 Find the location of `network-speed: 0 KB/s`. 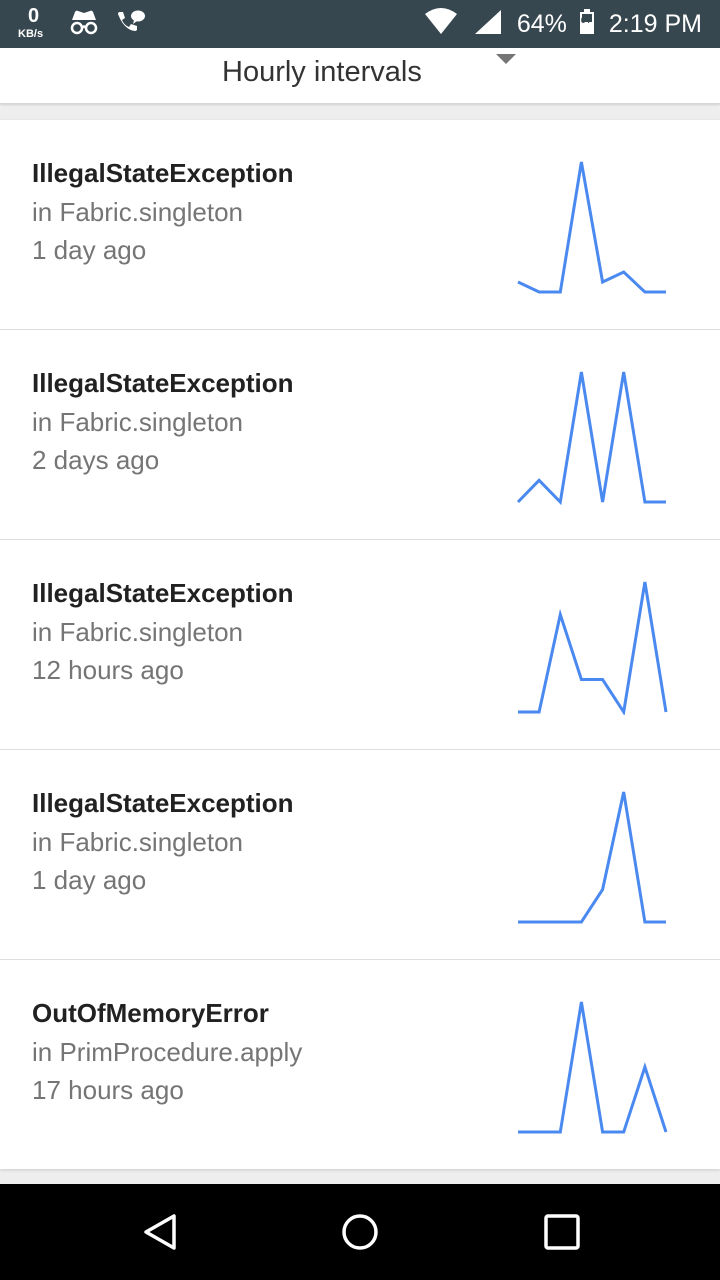

network-speed: 0 KB/s is located at coordinates (36, 24).